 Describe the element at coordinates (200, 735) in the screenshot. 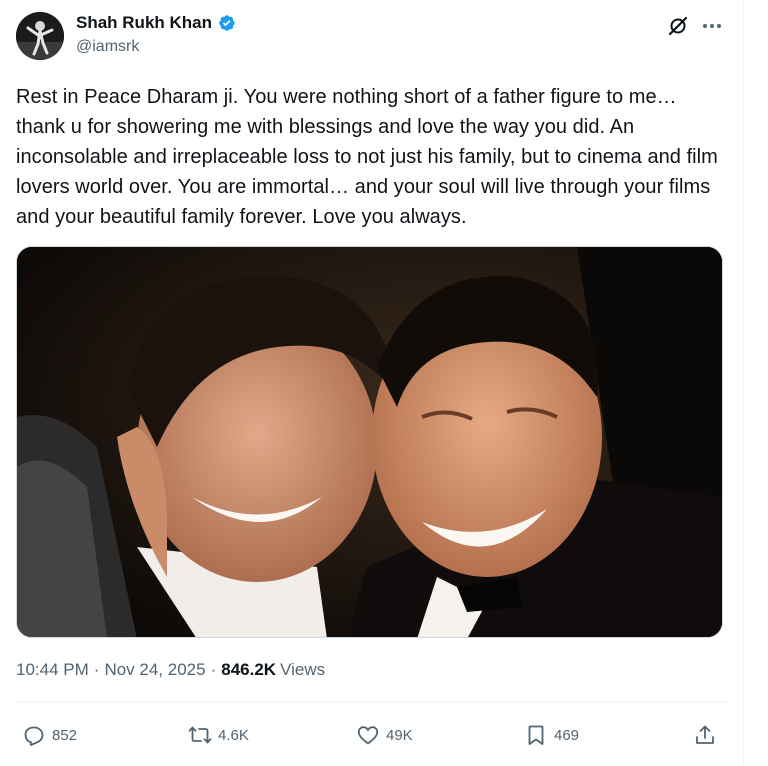

I see `repost-icon` at that location.